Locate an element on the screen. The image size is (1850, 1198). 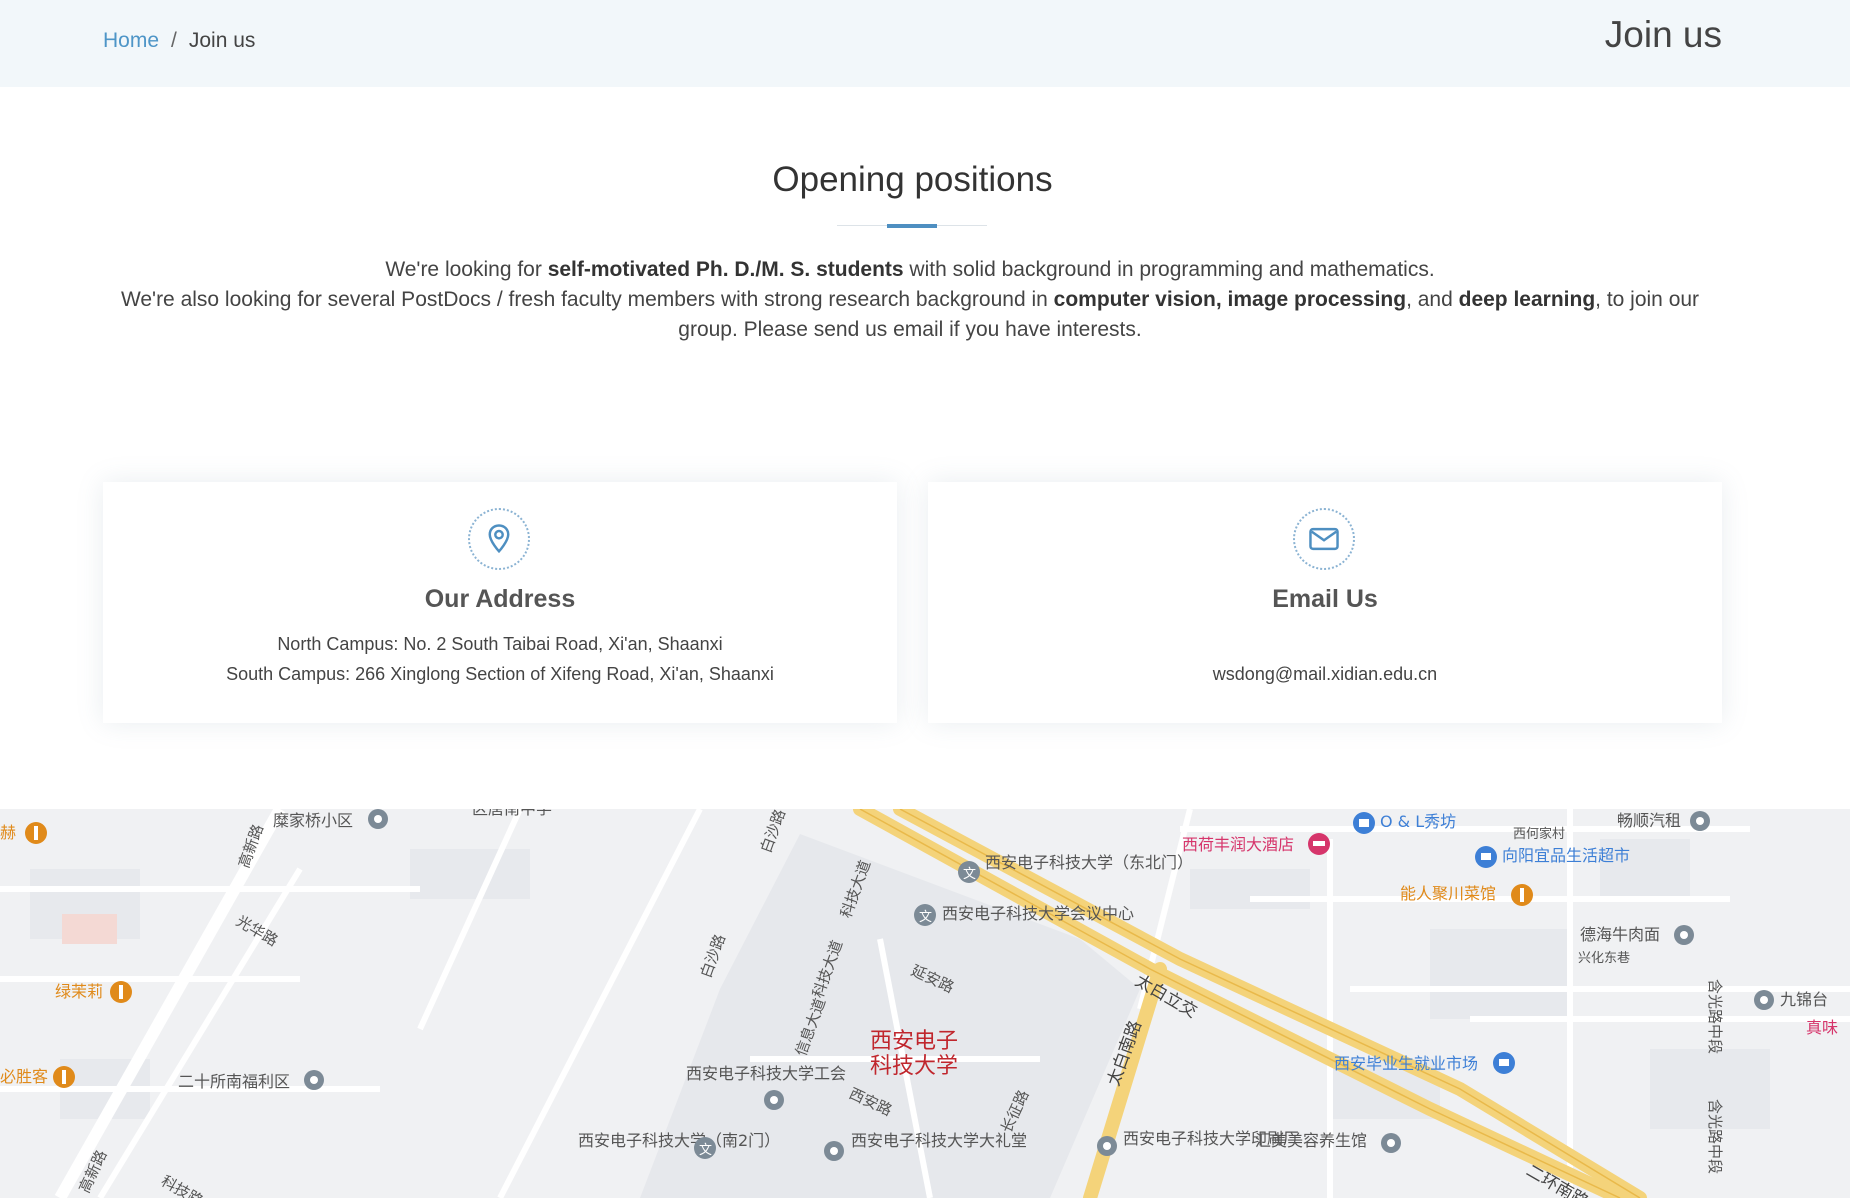
poi-label-job-market: 西安毕业生就业市场 is located at coordinates (1406, 1063).